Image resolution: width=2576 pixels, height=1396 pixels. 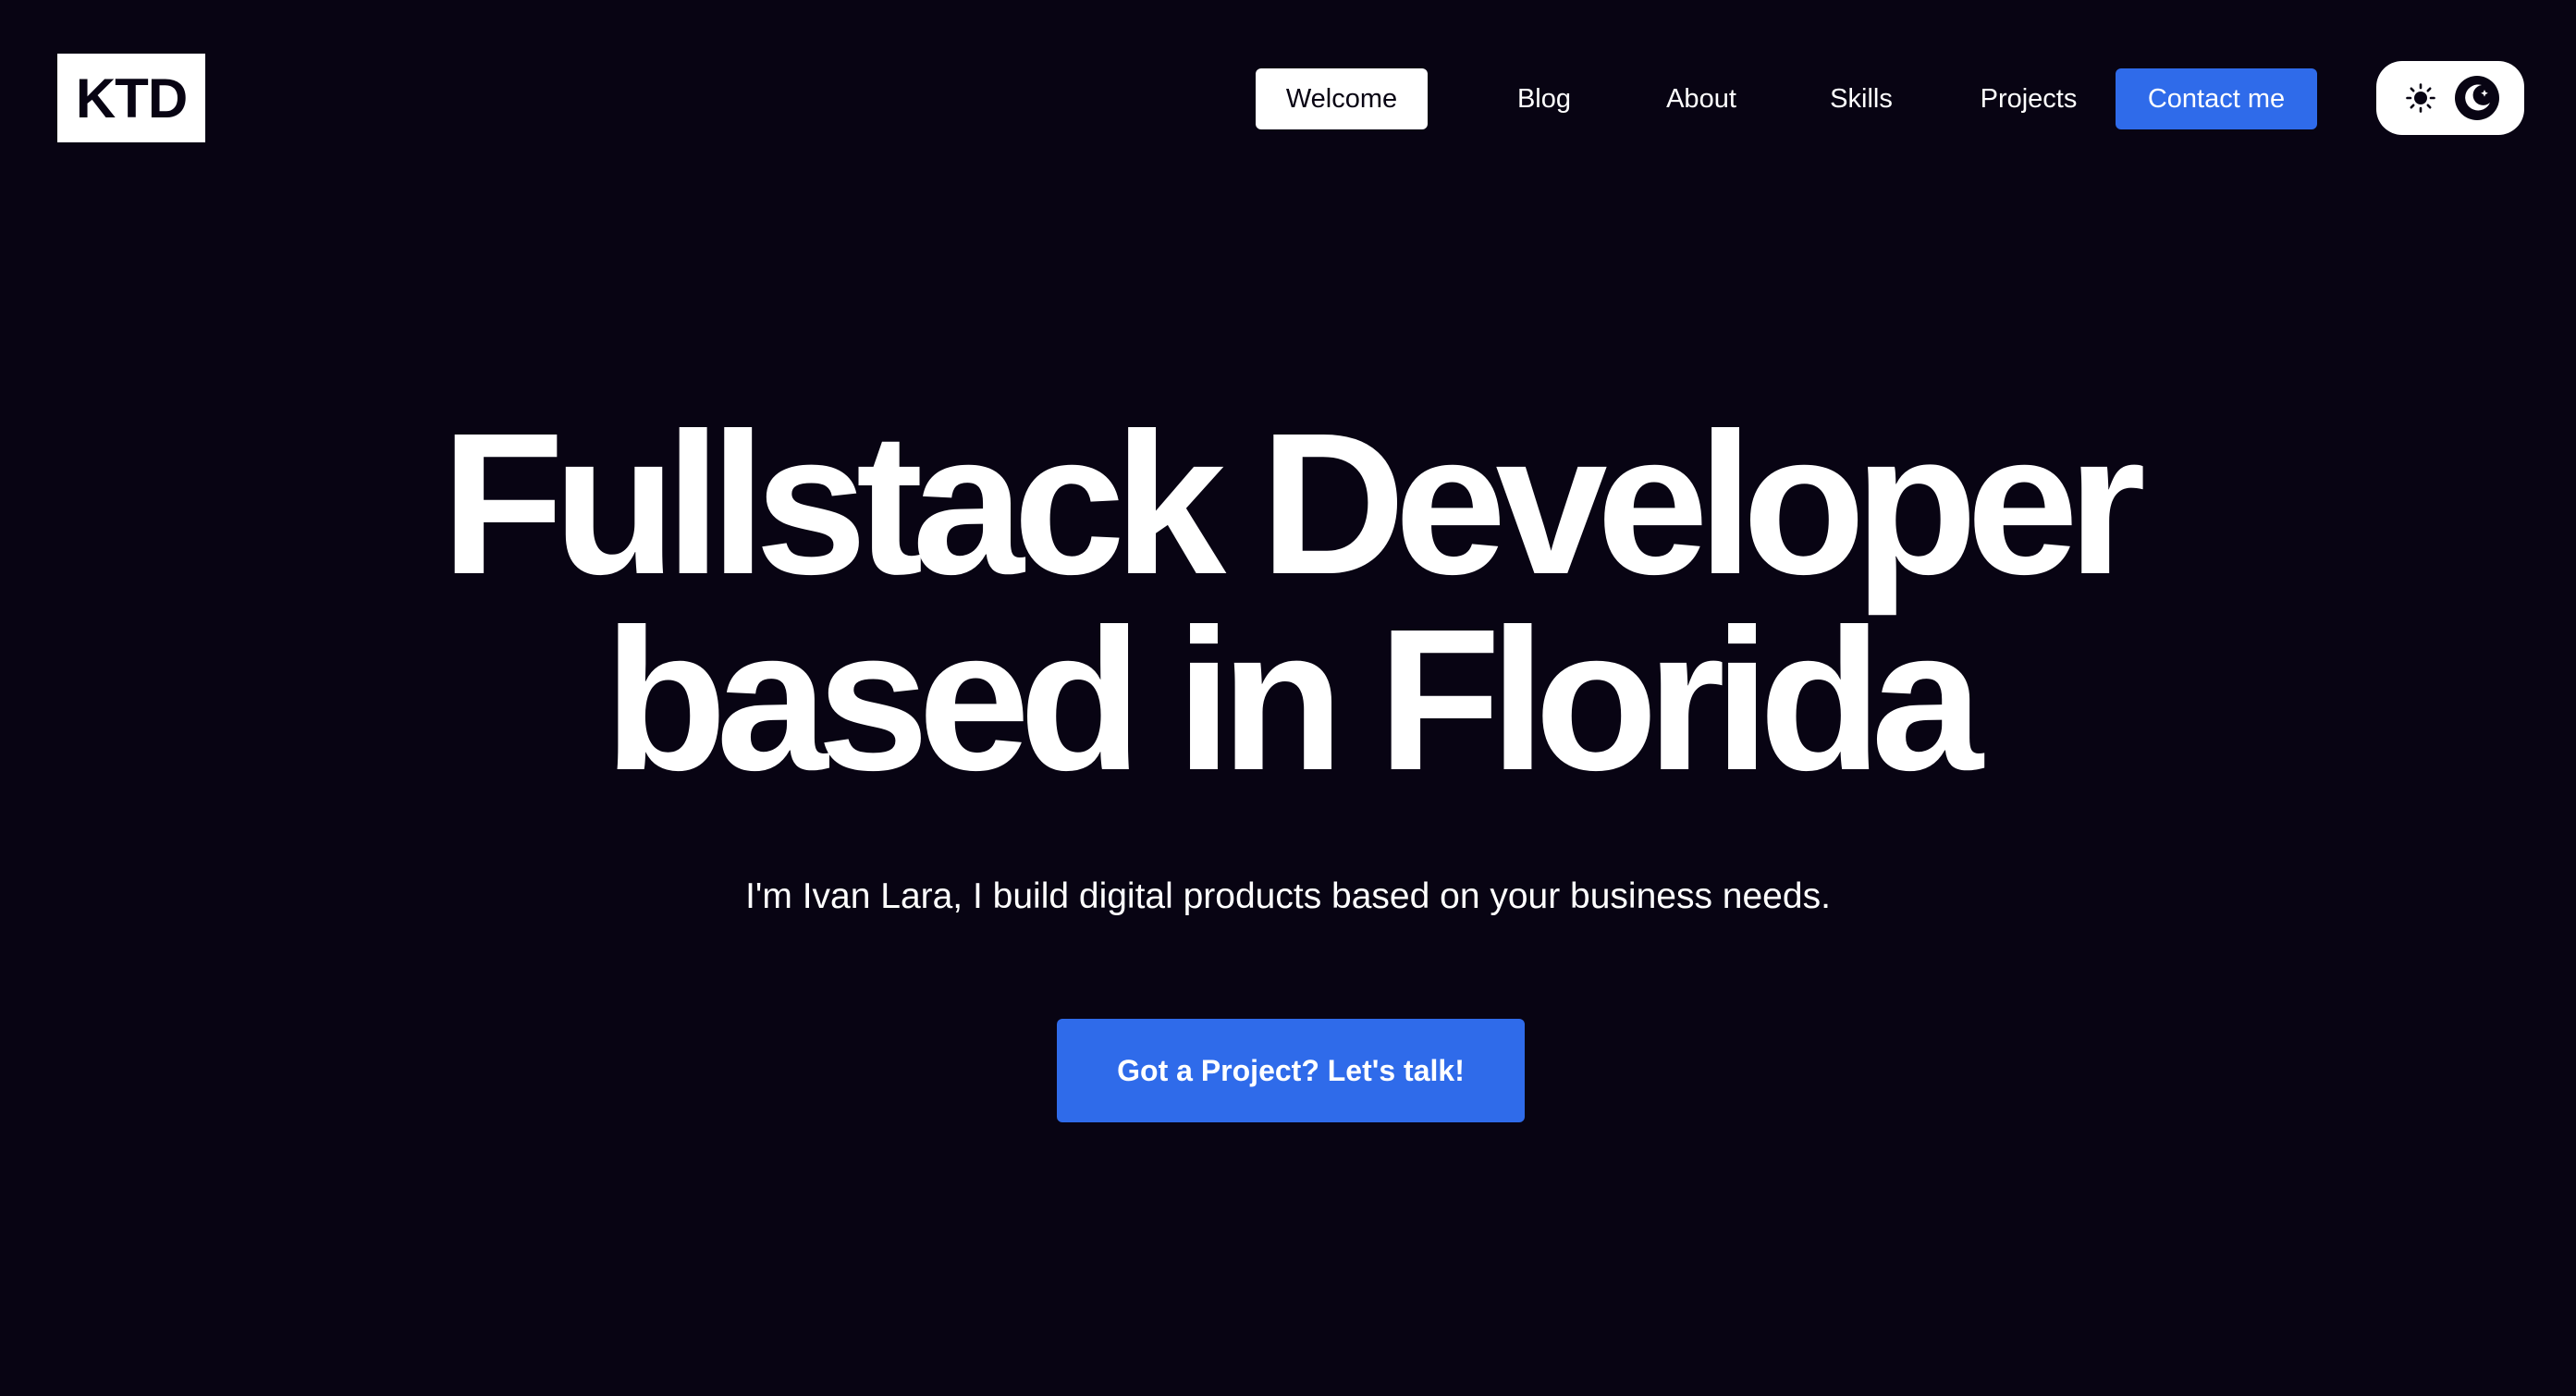 I want to click on logo: KTD, so click(x=131, y=98).